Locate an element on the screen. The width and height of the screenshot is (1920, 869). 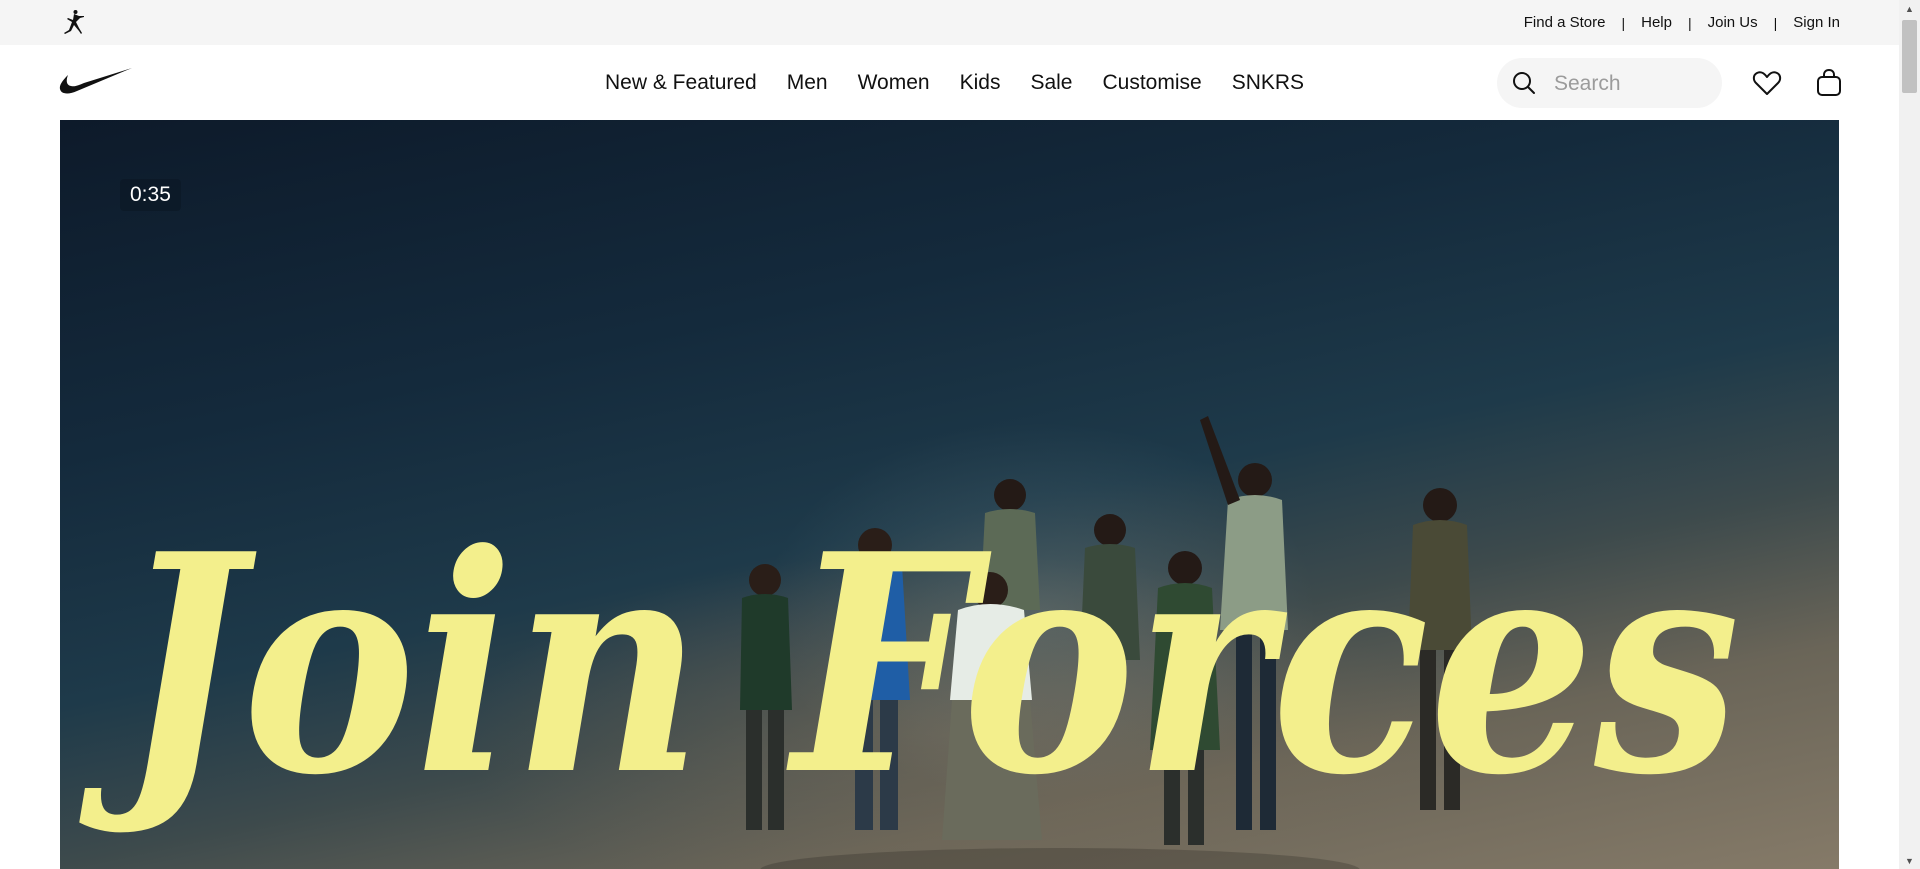
scrollbar-thumb is located at coordinates (1909, 56).